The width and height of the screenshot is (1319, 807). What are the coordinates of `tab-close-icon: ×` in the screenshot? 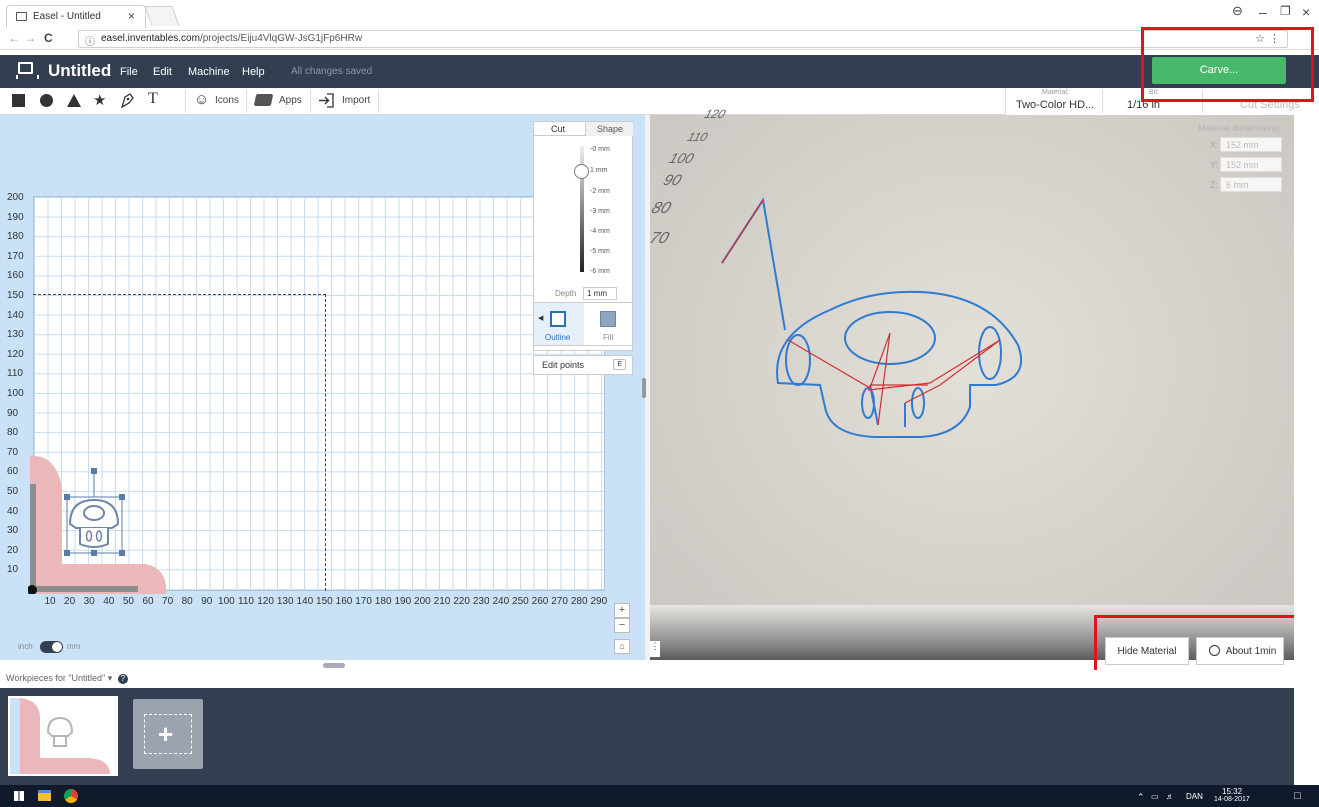 It's located at (131, 16).